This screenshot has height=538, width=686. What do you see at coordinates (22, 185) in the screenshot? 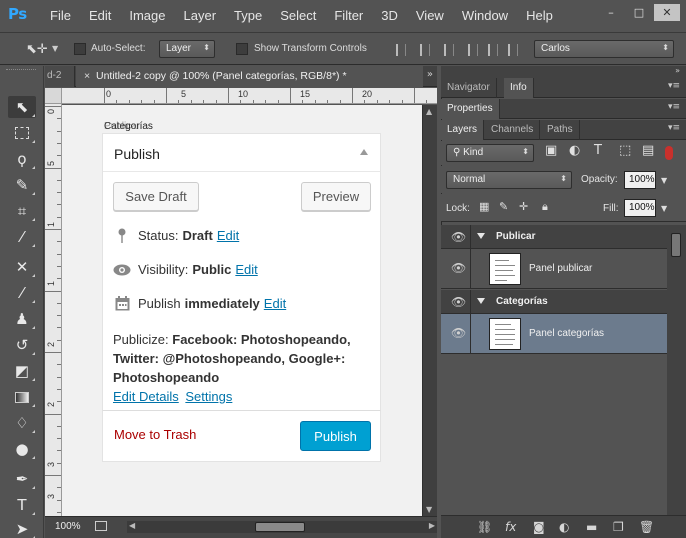
I see `quick-select-tool-icon: ✎` at bounding box center [22, 185].